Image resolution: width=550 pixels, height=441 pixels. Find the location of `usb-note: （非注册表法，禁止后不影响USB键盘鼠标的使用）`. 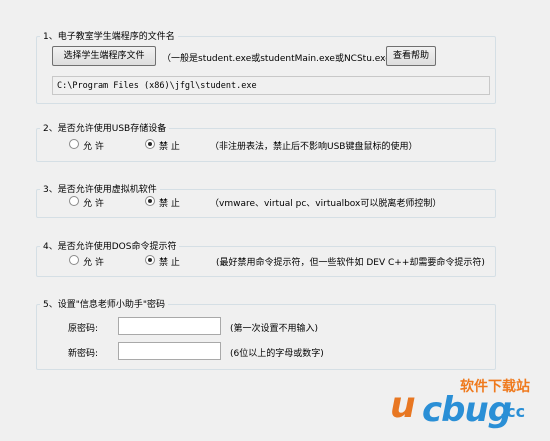

usb-note: （非注册表法，禁止后不影响USB键盘鼠标的使用） is located at coordinates (314, 147).